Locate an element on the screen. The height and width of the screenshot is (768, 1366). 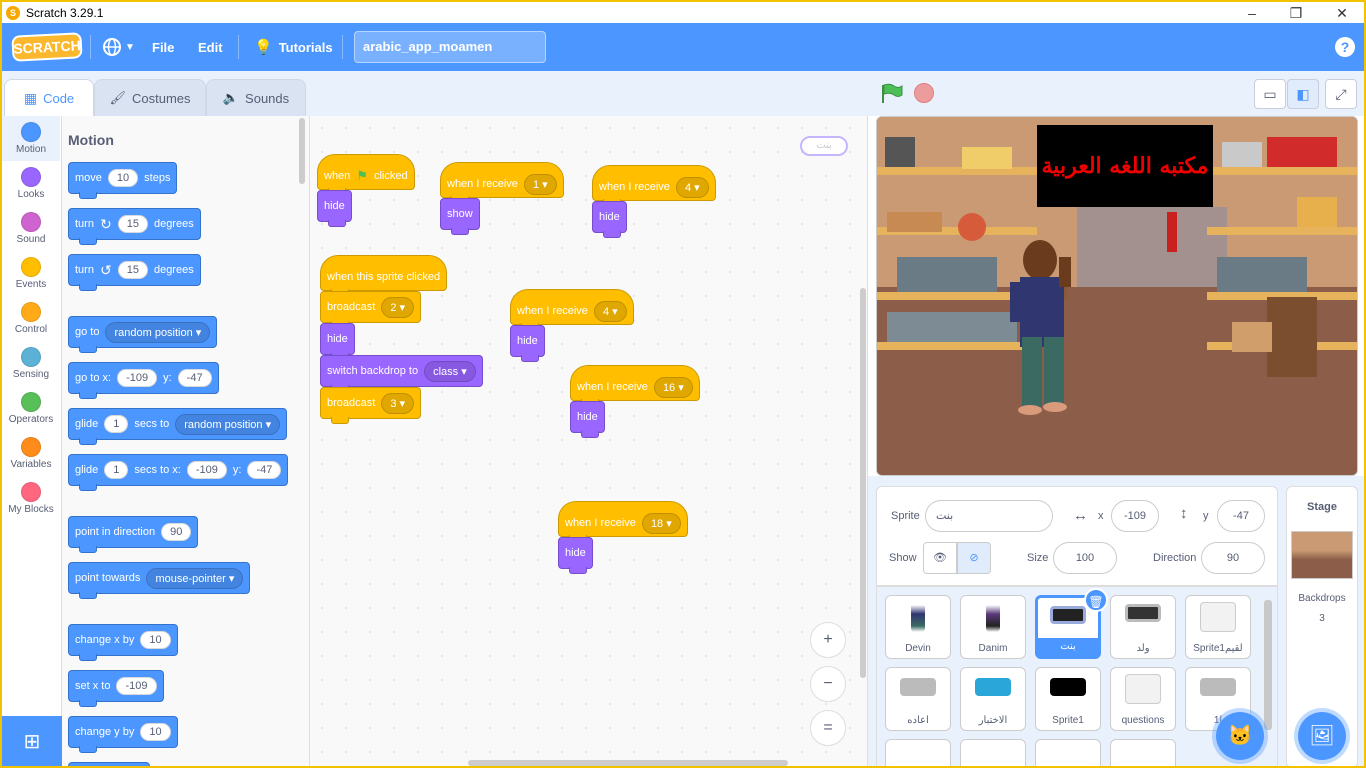
sprite-tile: Danim is located at coordinates (993, 627).